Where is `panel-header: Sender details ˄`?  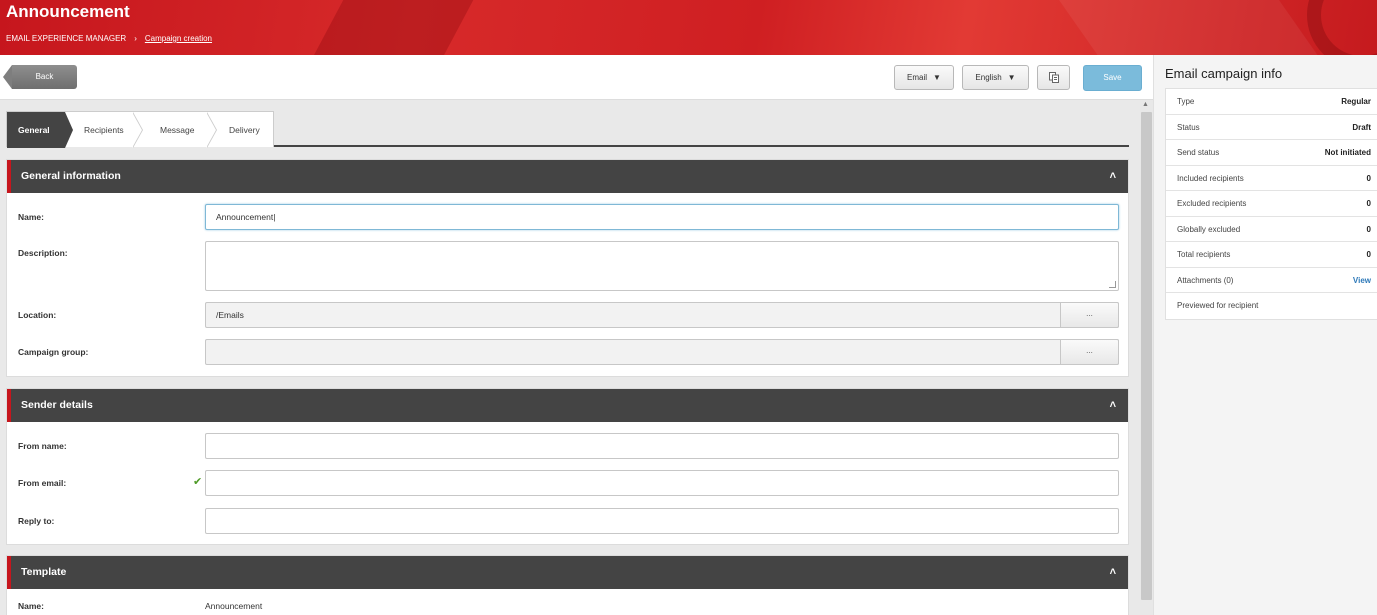
panel-header: Sender details ˄ is located at coordinates (567, 405).